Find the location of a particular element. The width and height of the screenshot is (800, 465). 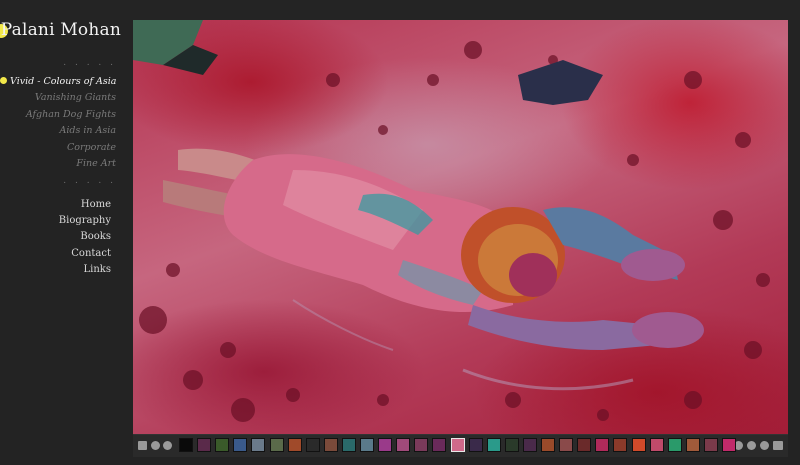

gallery-link-label: Corporate is located at coordinates (91, 147).